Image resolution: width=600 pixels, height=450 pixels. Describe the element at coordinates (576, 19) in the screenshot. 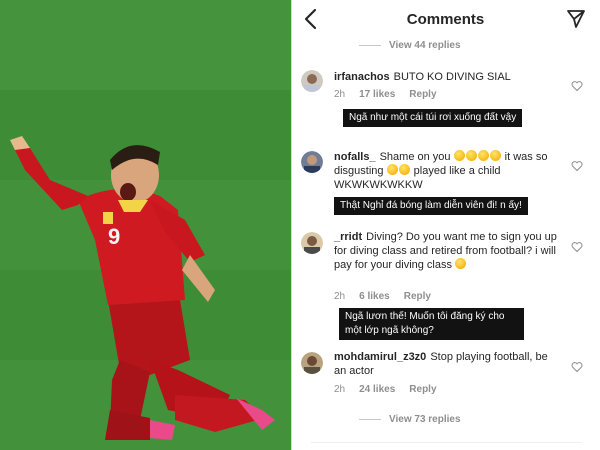

I see `send-icon` at that location.